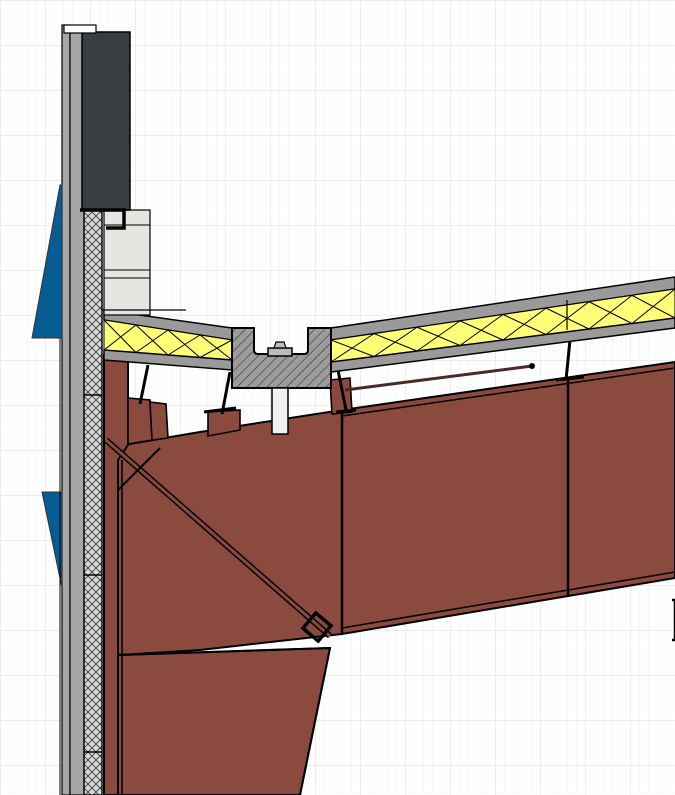 The image size is (675, 795). I want to click on parapet-top-trim, so click(80, 29).